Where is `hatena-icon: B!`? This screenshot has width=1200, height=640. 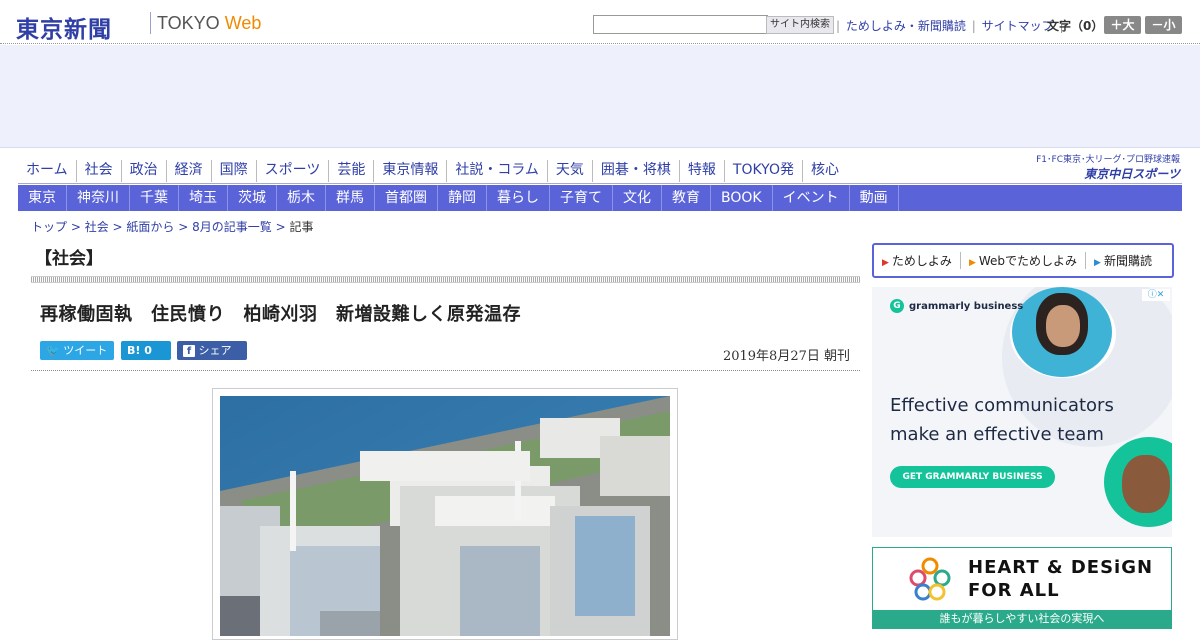
hatena-icon: B! is located at coordinates (134, 350).